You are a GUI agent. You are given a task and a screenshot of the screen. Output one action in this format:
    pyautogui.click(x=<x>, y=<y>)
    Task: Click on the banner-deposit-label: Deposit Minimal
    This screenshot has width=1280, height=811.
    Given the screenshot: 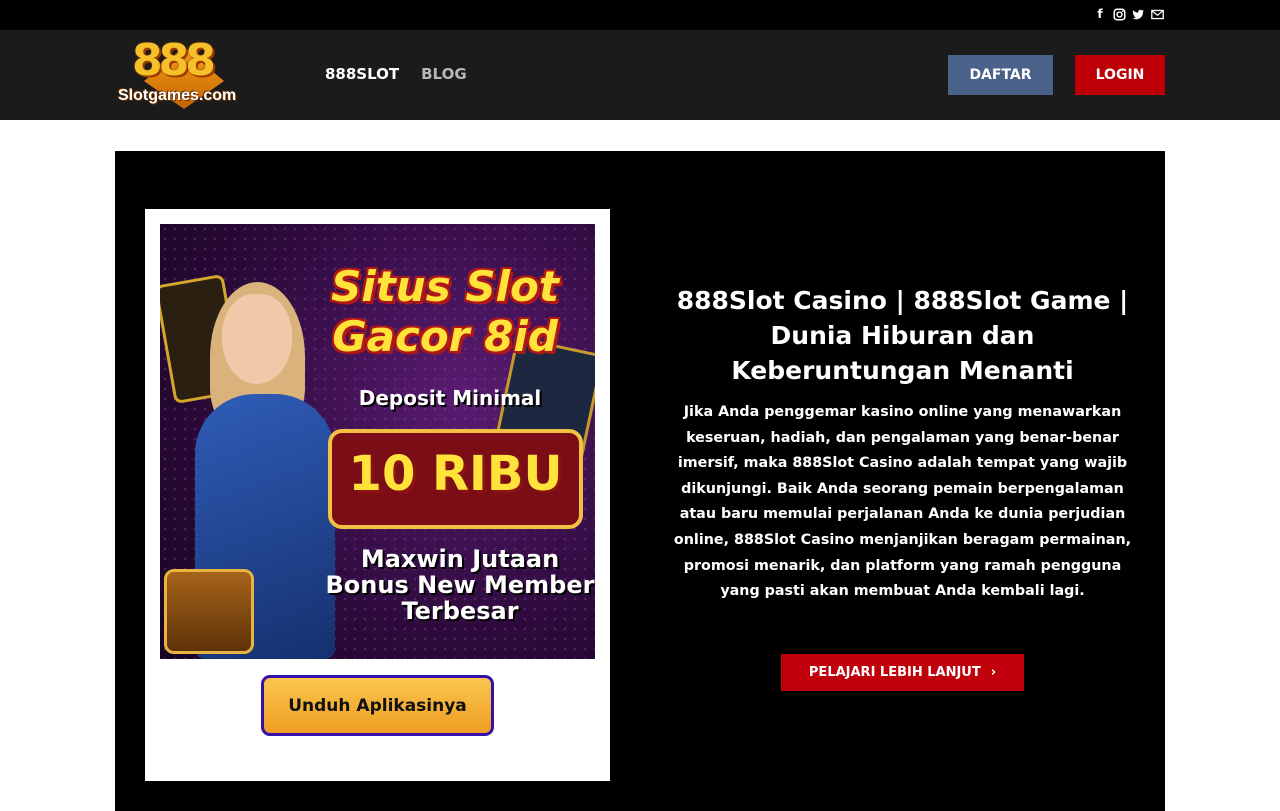 What is the action you would take?
    pyautogui.click(x=450, y=398)
    